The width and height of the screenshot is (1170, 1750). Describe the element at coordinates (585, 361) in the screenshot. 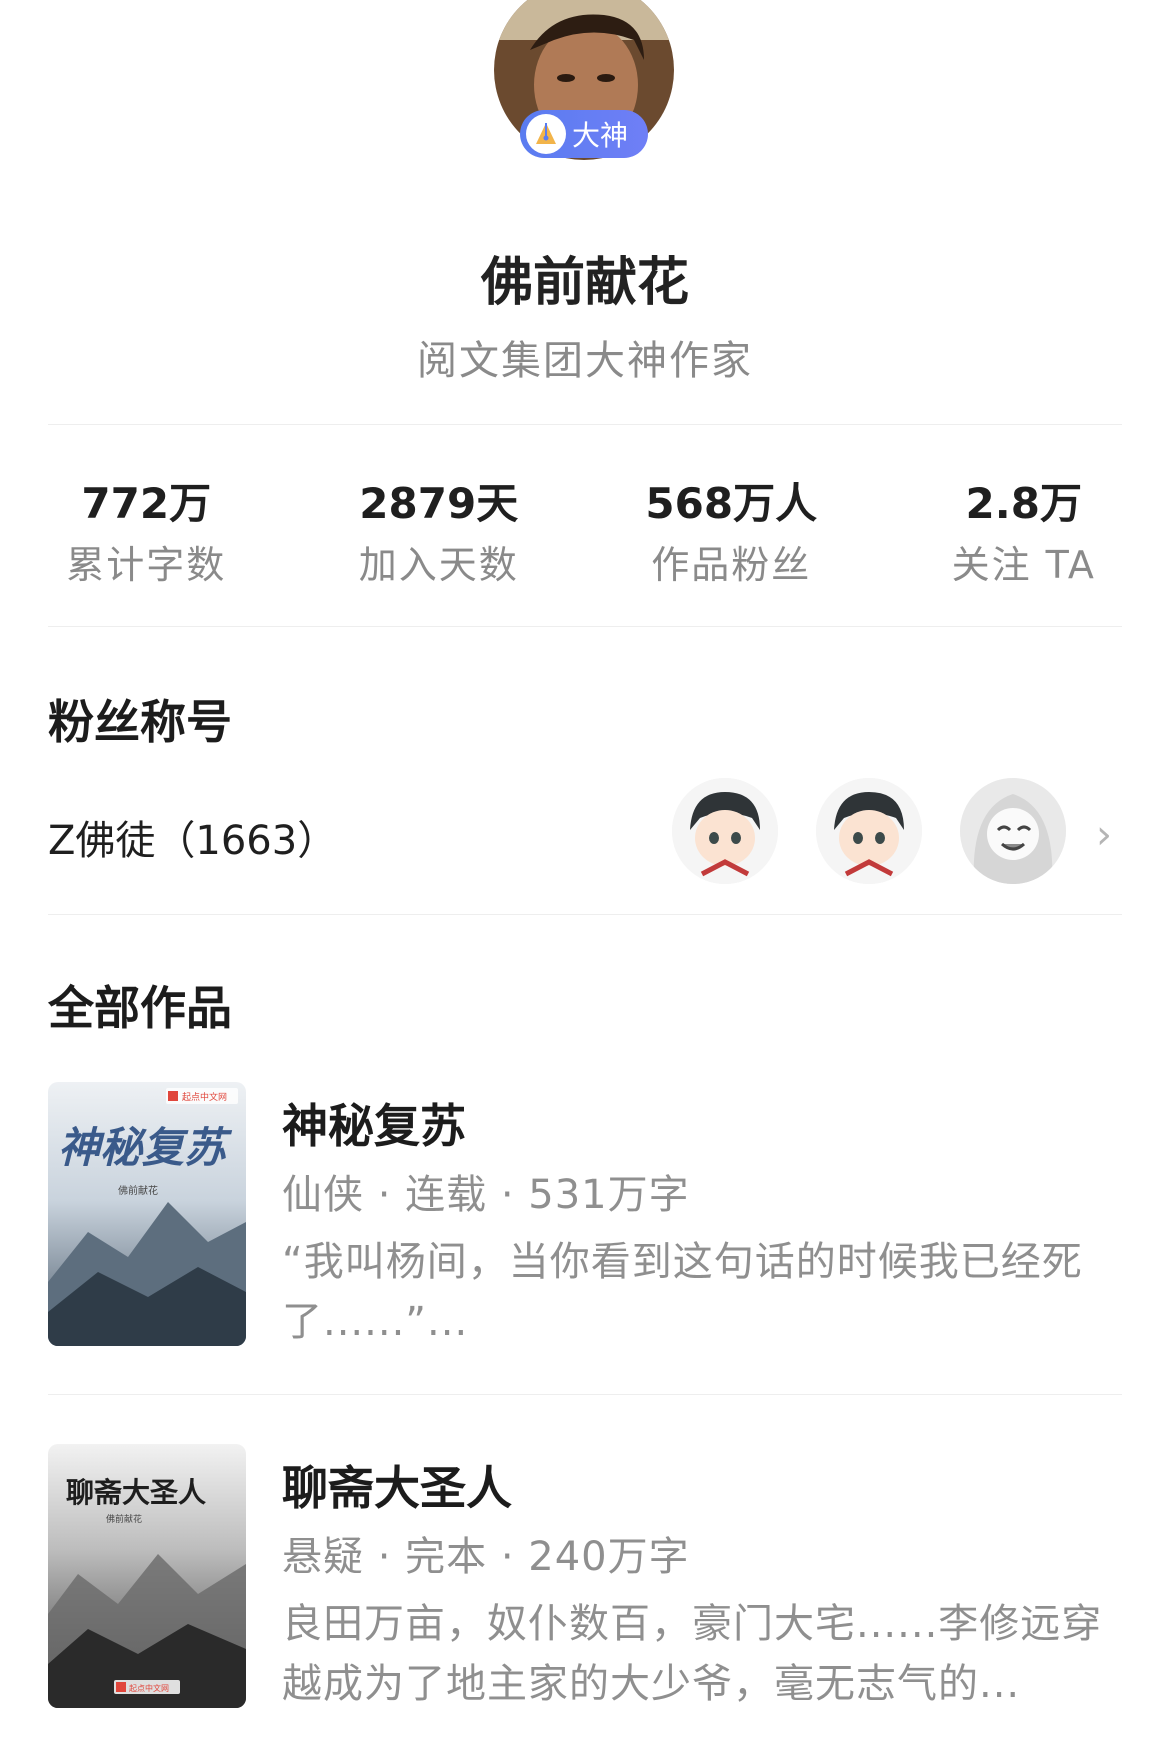

I see `author-subtitle: 阅文集团大神作家` at that location.